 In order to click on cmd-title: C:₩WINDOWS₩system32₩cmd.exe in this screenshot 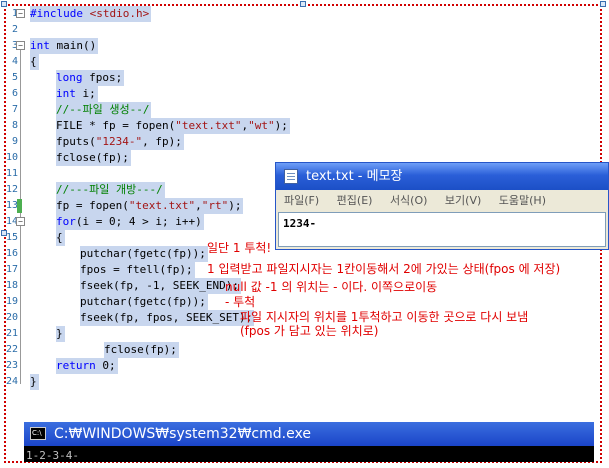, I will do `click(182, 434)`.